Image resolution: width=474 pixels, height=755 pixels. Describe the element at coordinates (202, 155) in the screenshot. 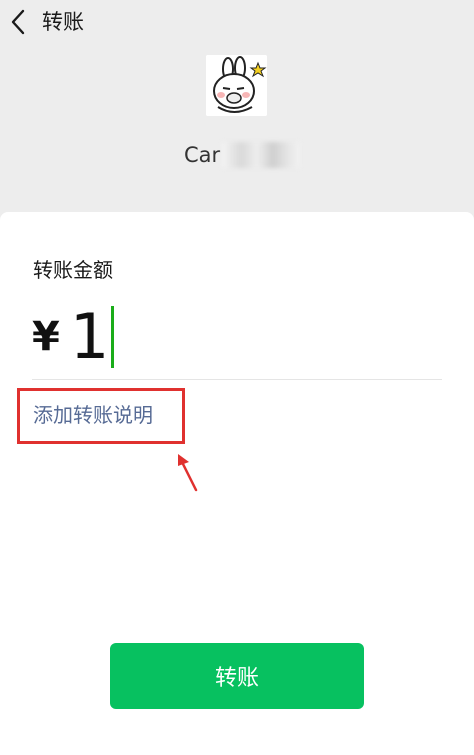

I see `recipient-name-text: Car` at that location.